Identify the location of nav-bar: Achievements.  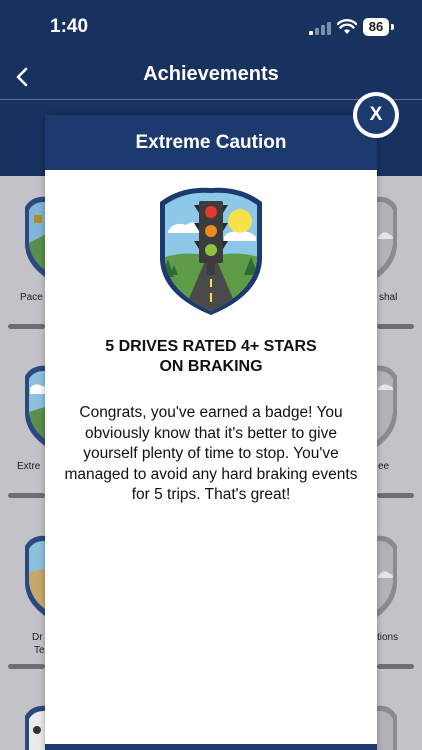
(211, 77).